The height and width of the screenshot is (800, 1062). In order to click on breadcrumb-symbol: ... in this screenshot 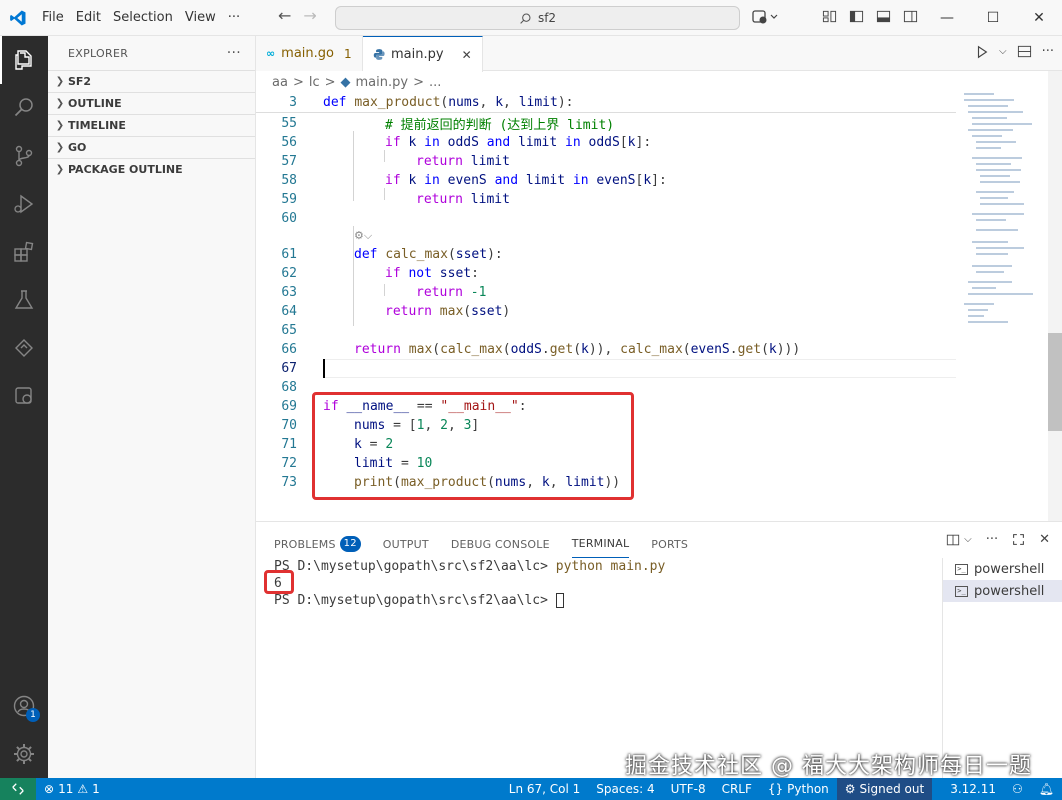, I will do `click(435, 82)`.